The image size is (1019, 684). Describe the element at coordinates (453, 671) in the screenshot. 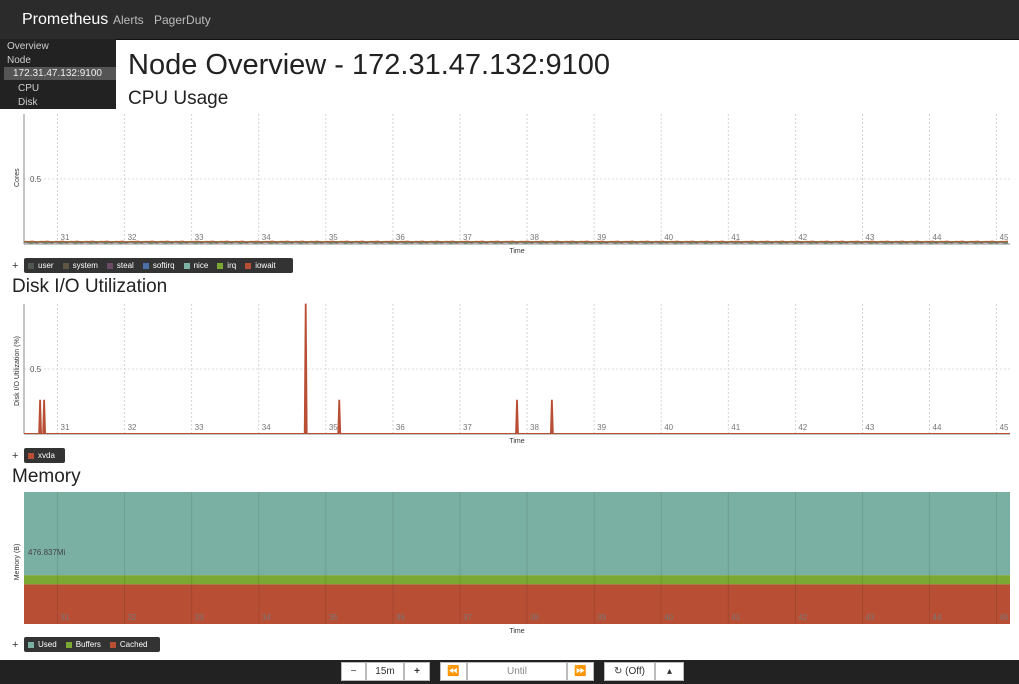

I see `time-back-button: ⏪` at that location.